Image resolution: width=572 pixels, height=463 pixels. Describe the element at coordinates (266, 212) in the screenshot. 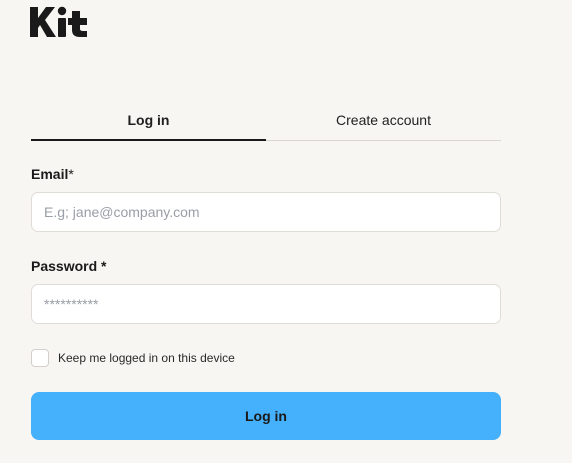

I see `email-input` at that location.